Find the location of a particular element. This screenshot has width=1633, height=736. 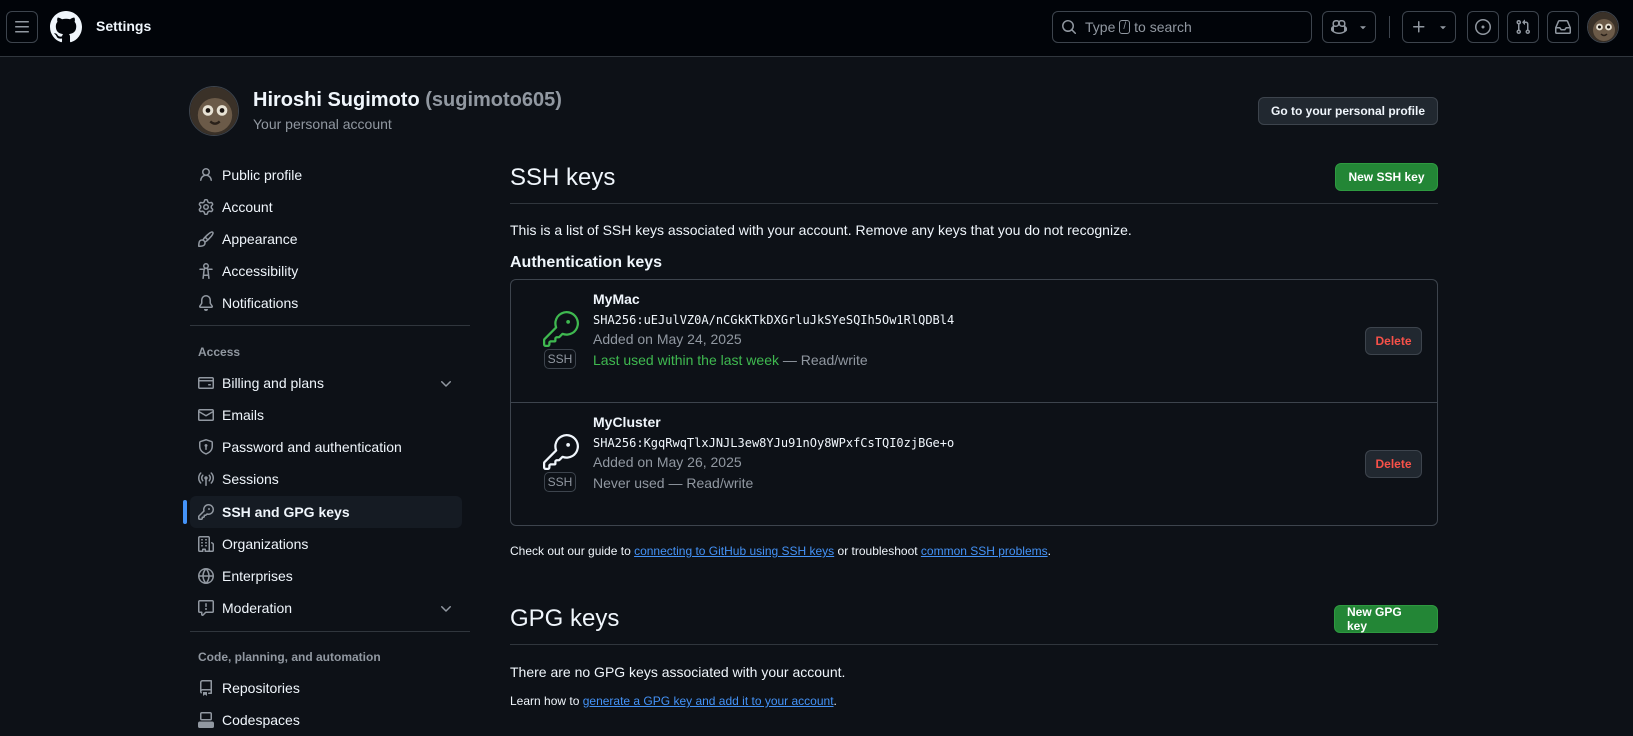

active-indicator is located at coordinates (185, 512).